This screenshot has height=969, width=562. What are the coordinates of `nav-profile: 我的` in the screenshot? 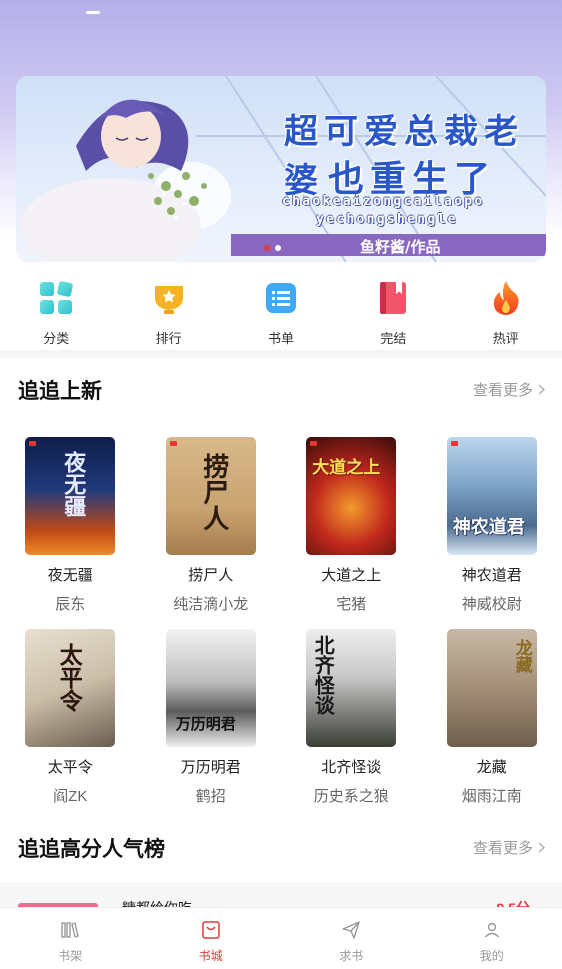 It's located at (492, 938).